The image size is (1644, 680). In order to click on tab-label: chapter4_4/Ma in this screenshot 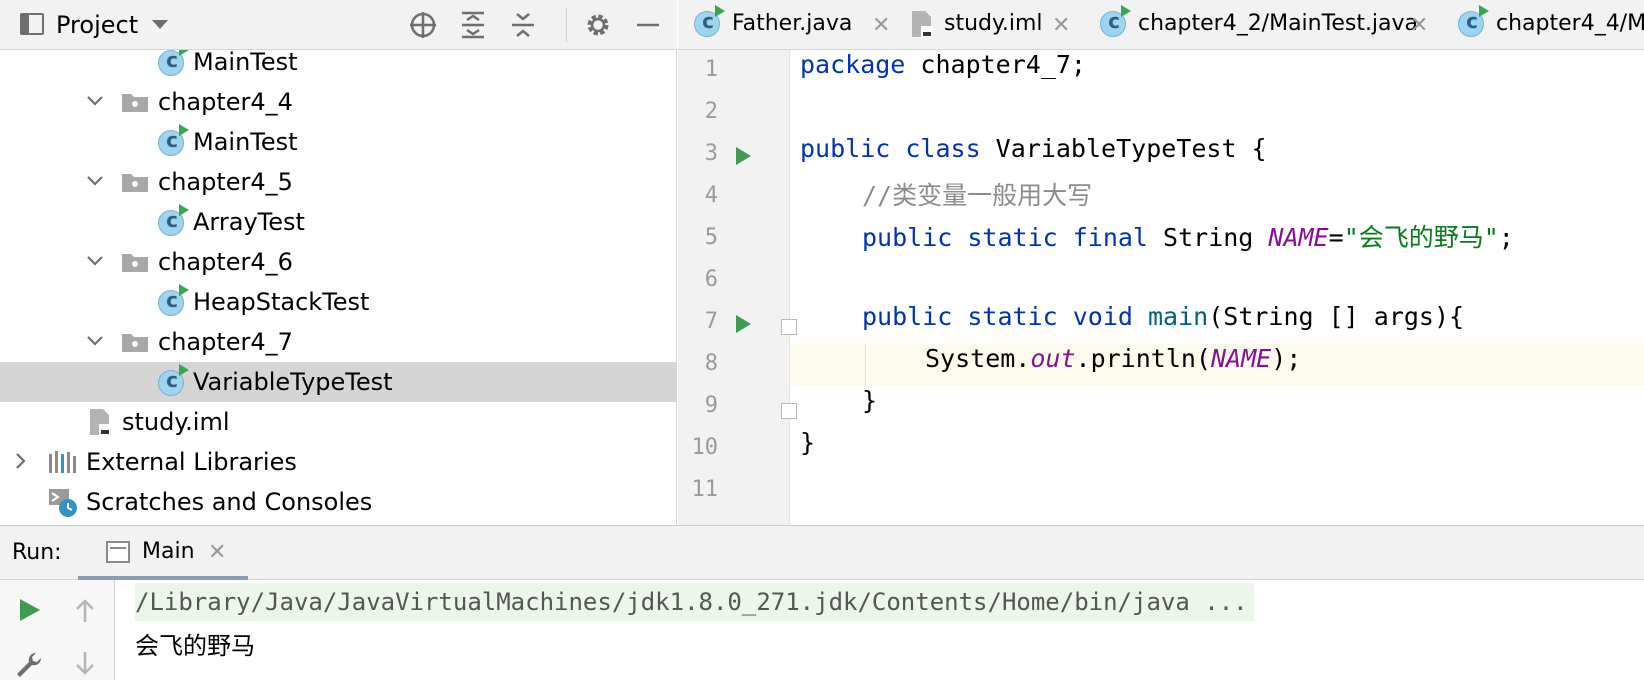, I will do `click(1570, 23)`.